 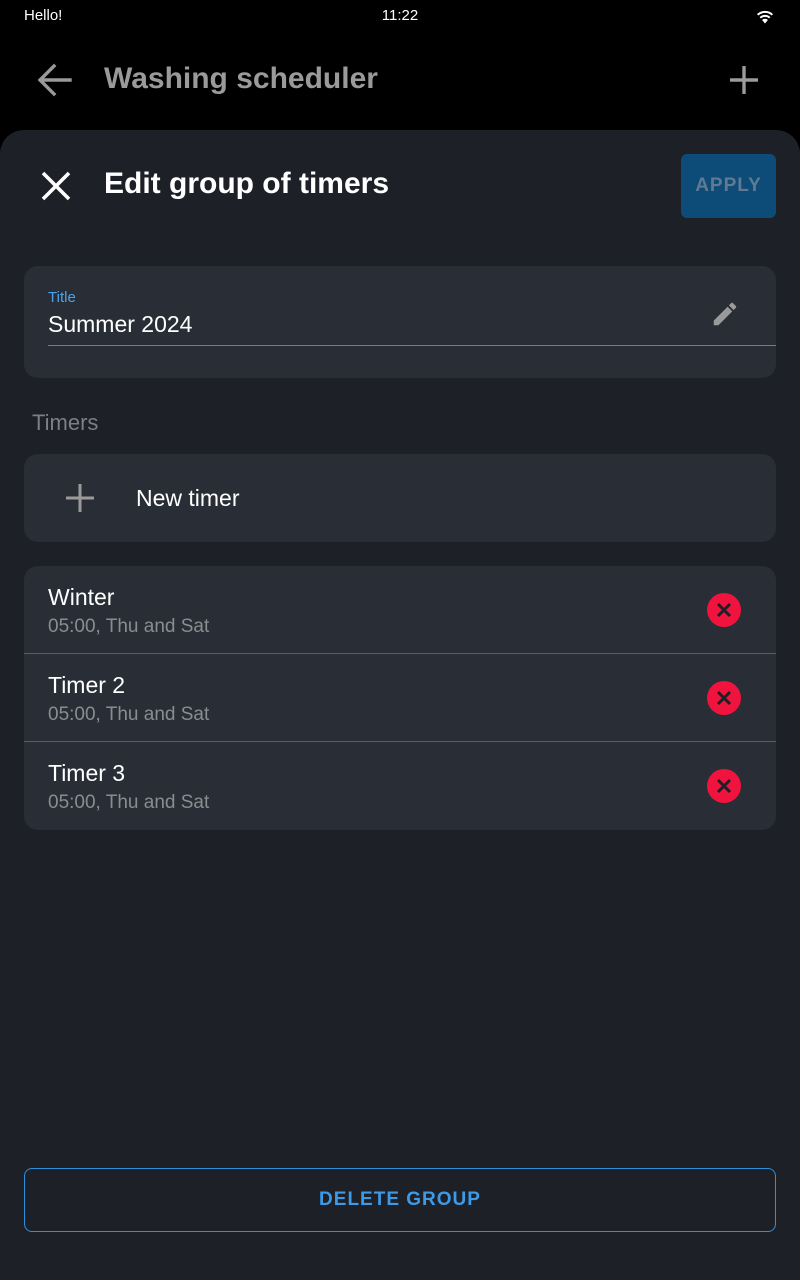 What do you see at coordinates (400, 786) in the screenshot?
I see `timer-row: Timer 3 05:00, Thu and Sat` at bounding box center [400, 786].